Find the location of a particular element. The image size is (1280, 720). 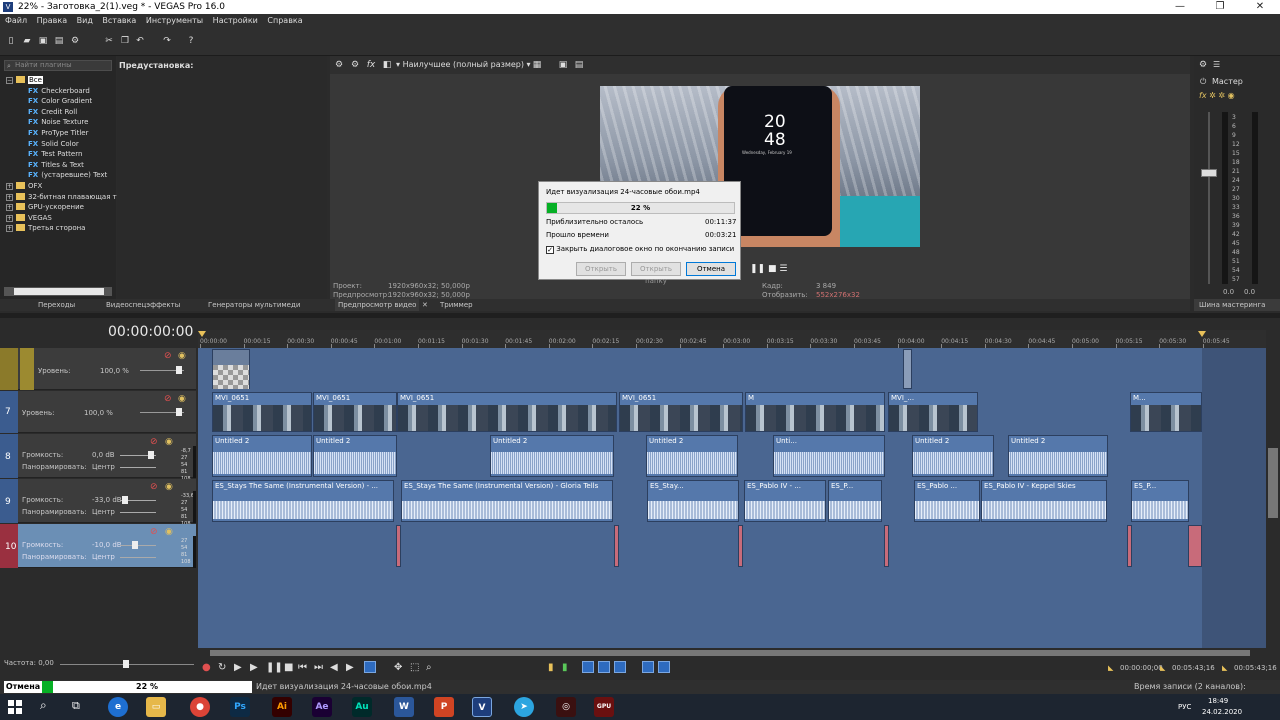

master-fx-icon: ☰ is located at coordinates (1216, 64).